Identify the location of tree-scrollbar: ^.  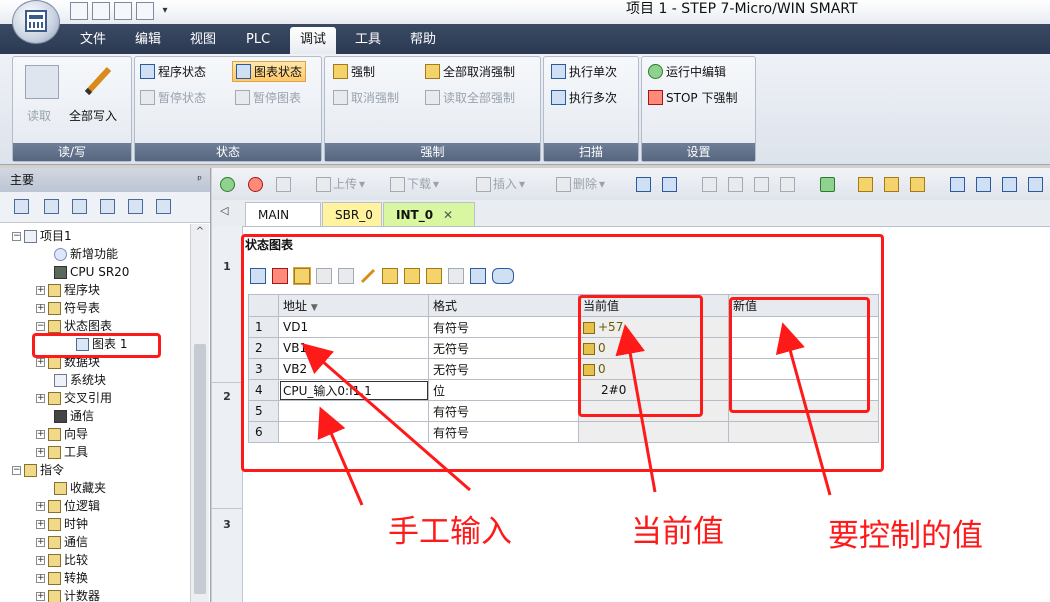
(199, 413).